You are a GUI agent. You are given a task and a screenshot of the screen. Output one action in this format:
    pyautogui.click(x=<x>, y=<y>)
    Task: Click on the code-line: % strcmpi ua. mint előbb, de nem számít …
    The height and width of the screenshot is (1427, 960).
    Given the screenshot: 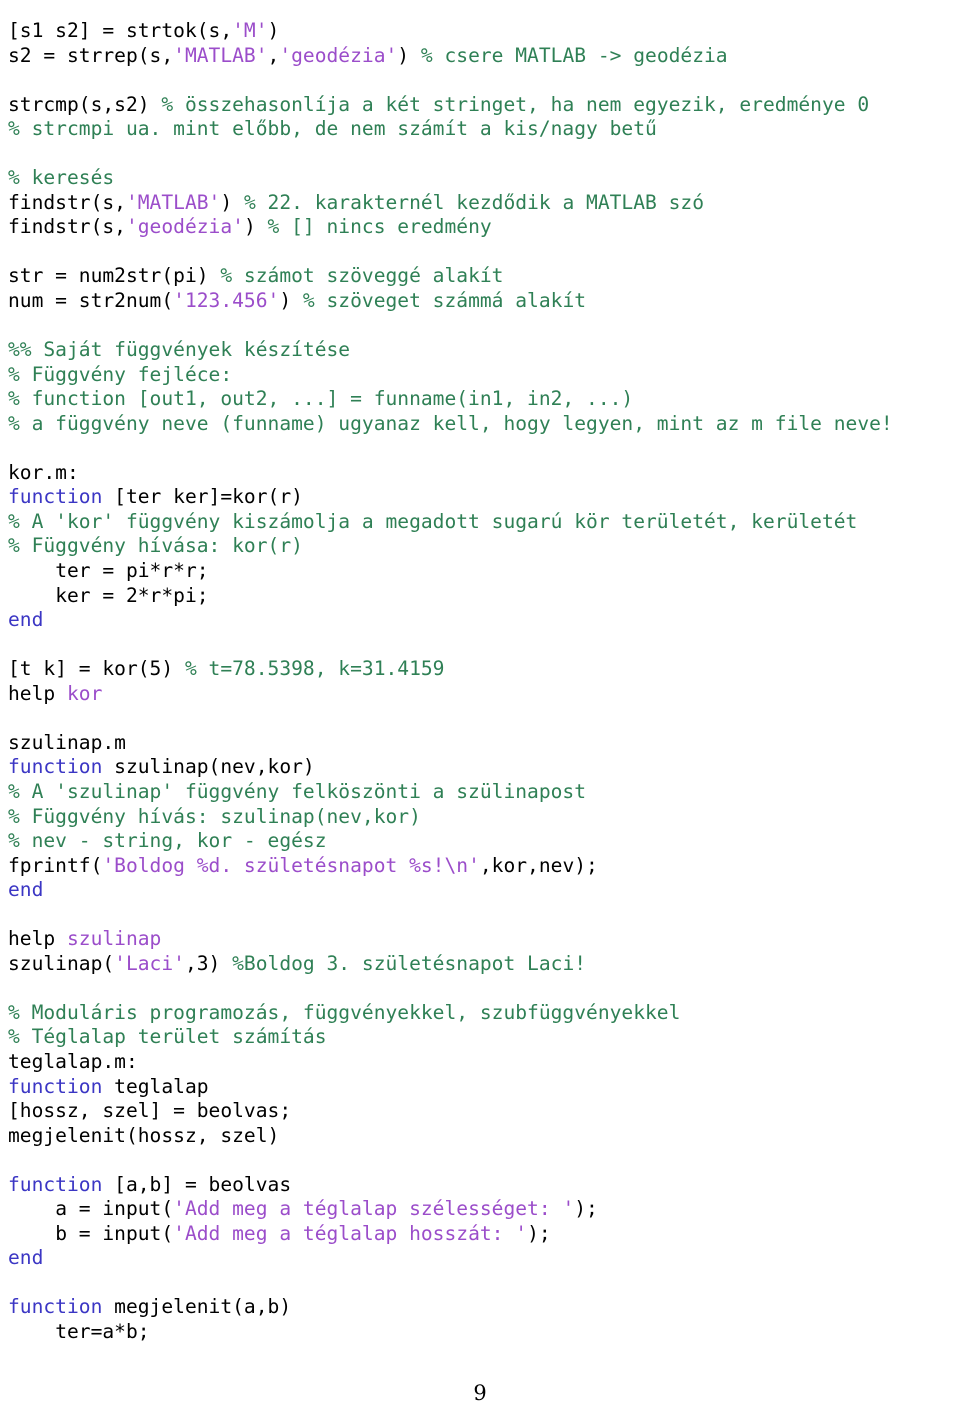 What is the action you would take?
    pyautogui.click(x=480, y=129)
    